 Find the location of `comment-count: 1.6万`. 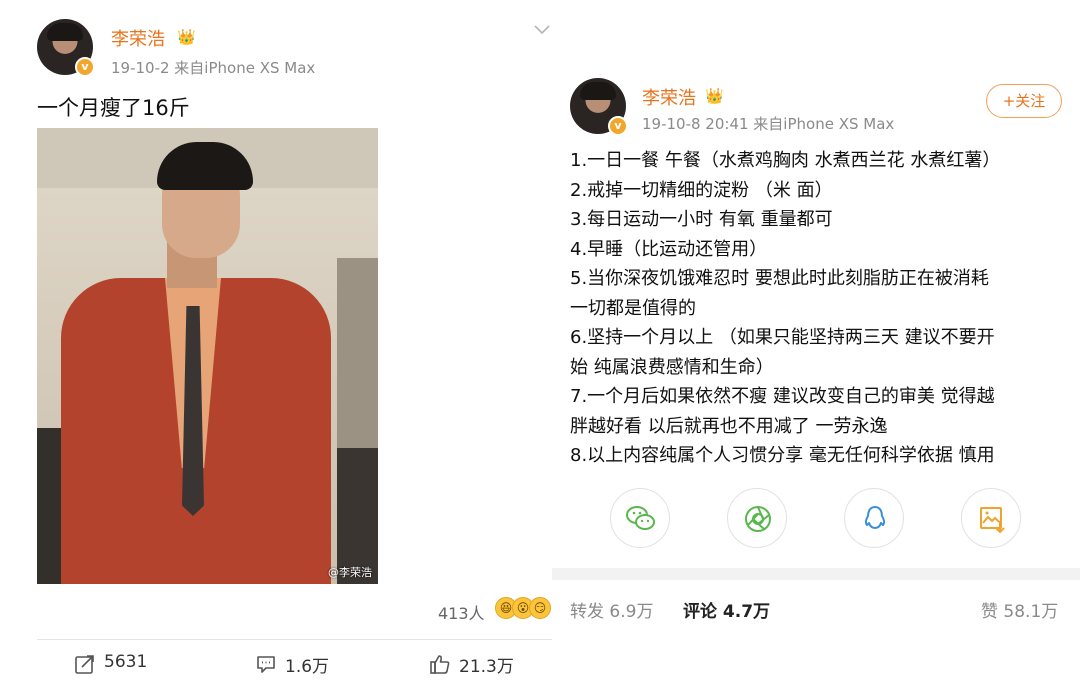

comment-count: 1.6万 is located at coordinates (307, 667).